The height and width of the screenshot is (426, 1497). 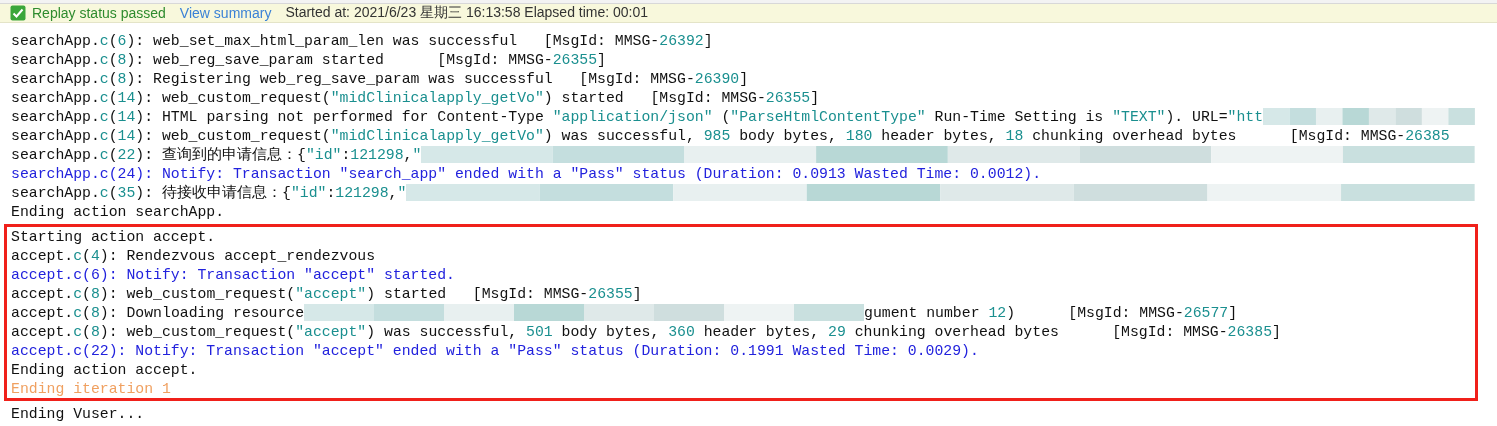 I want to click on log-line: Ending action searchApp., so click(x=118, y=211).